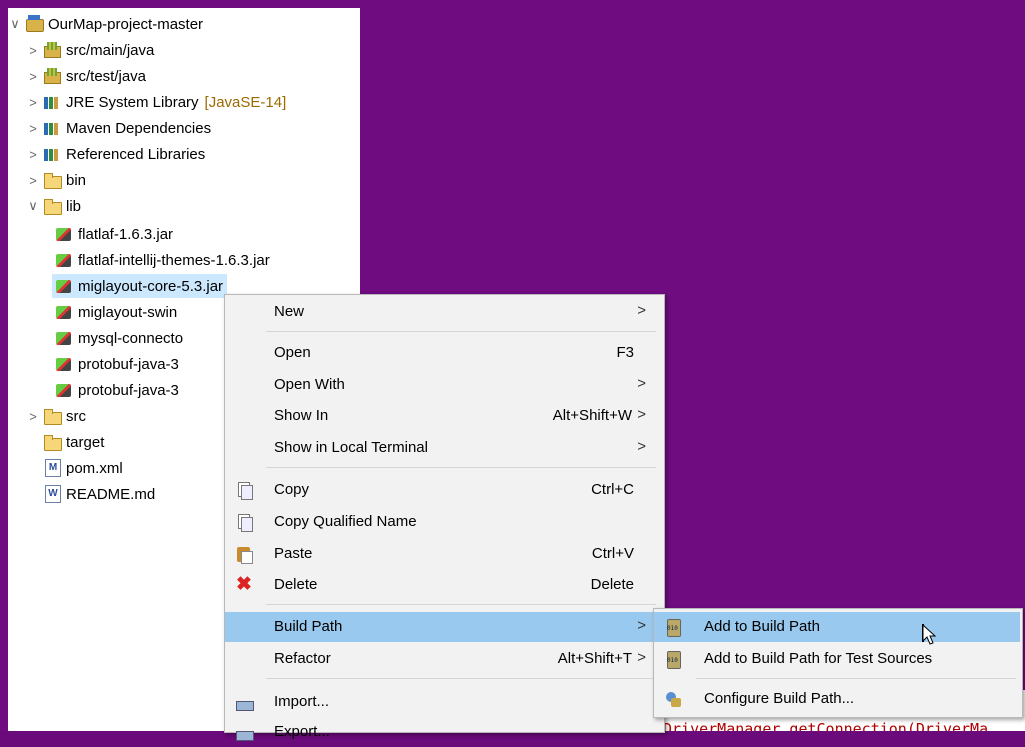 This screenshot has height=747, width=1025. Describe the element at coordinates (76, 416) in the screenshot. I see `tree-item-label: src` at that location.